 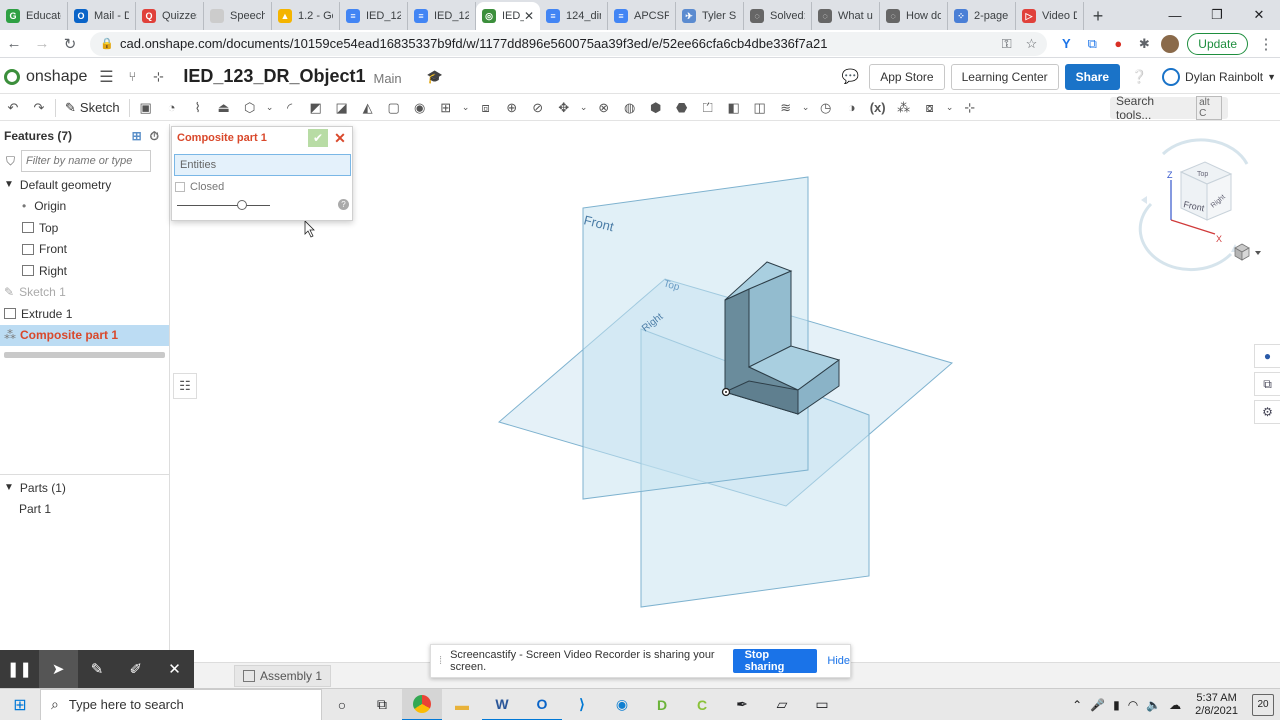 I want to click on extension-icon-record: ●, so click(x=1118, y=44).